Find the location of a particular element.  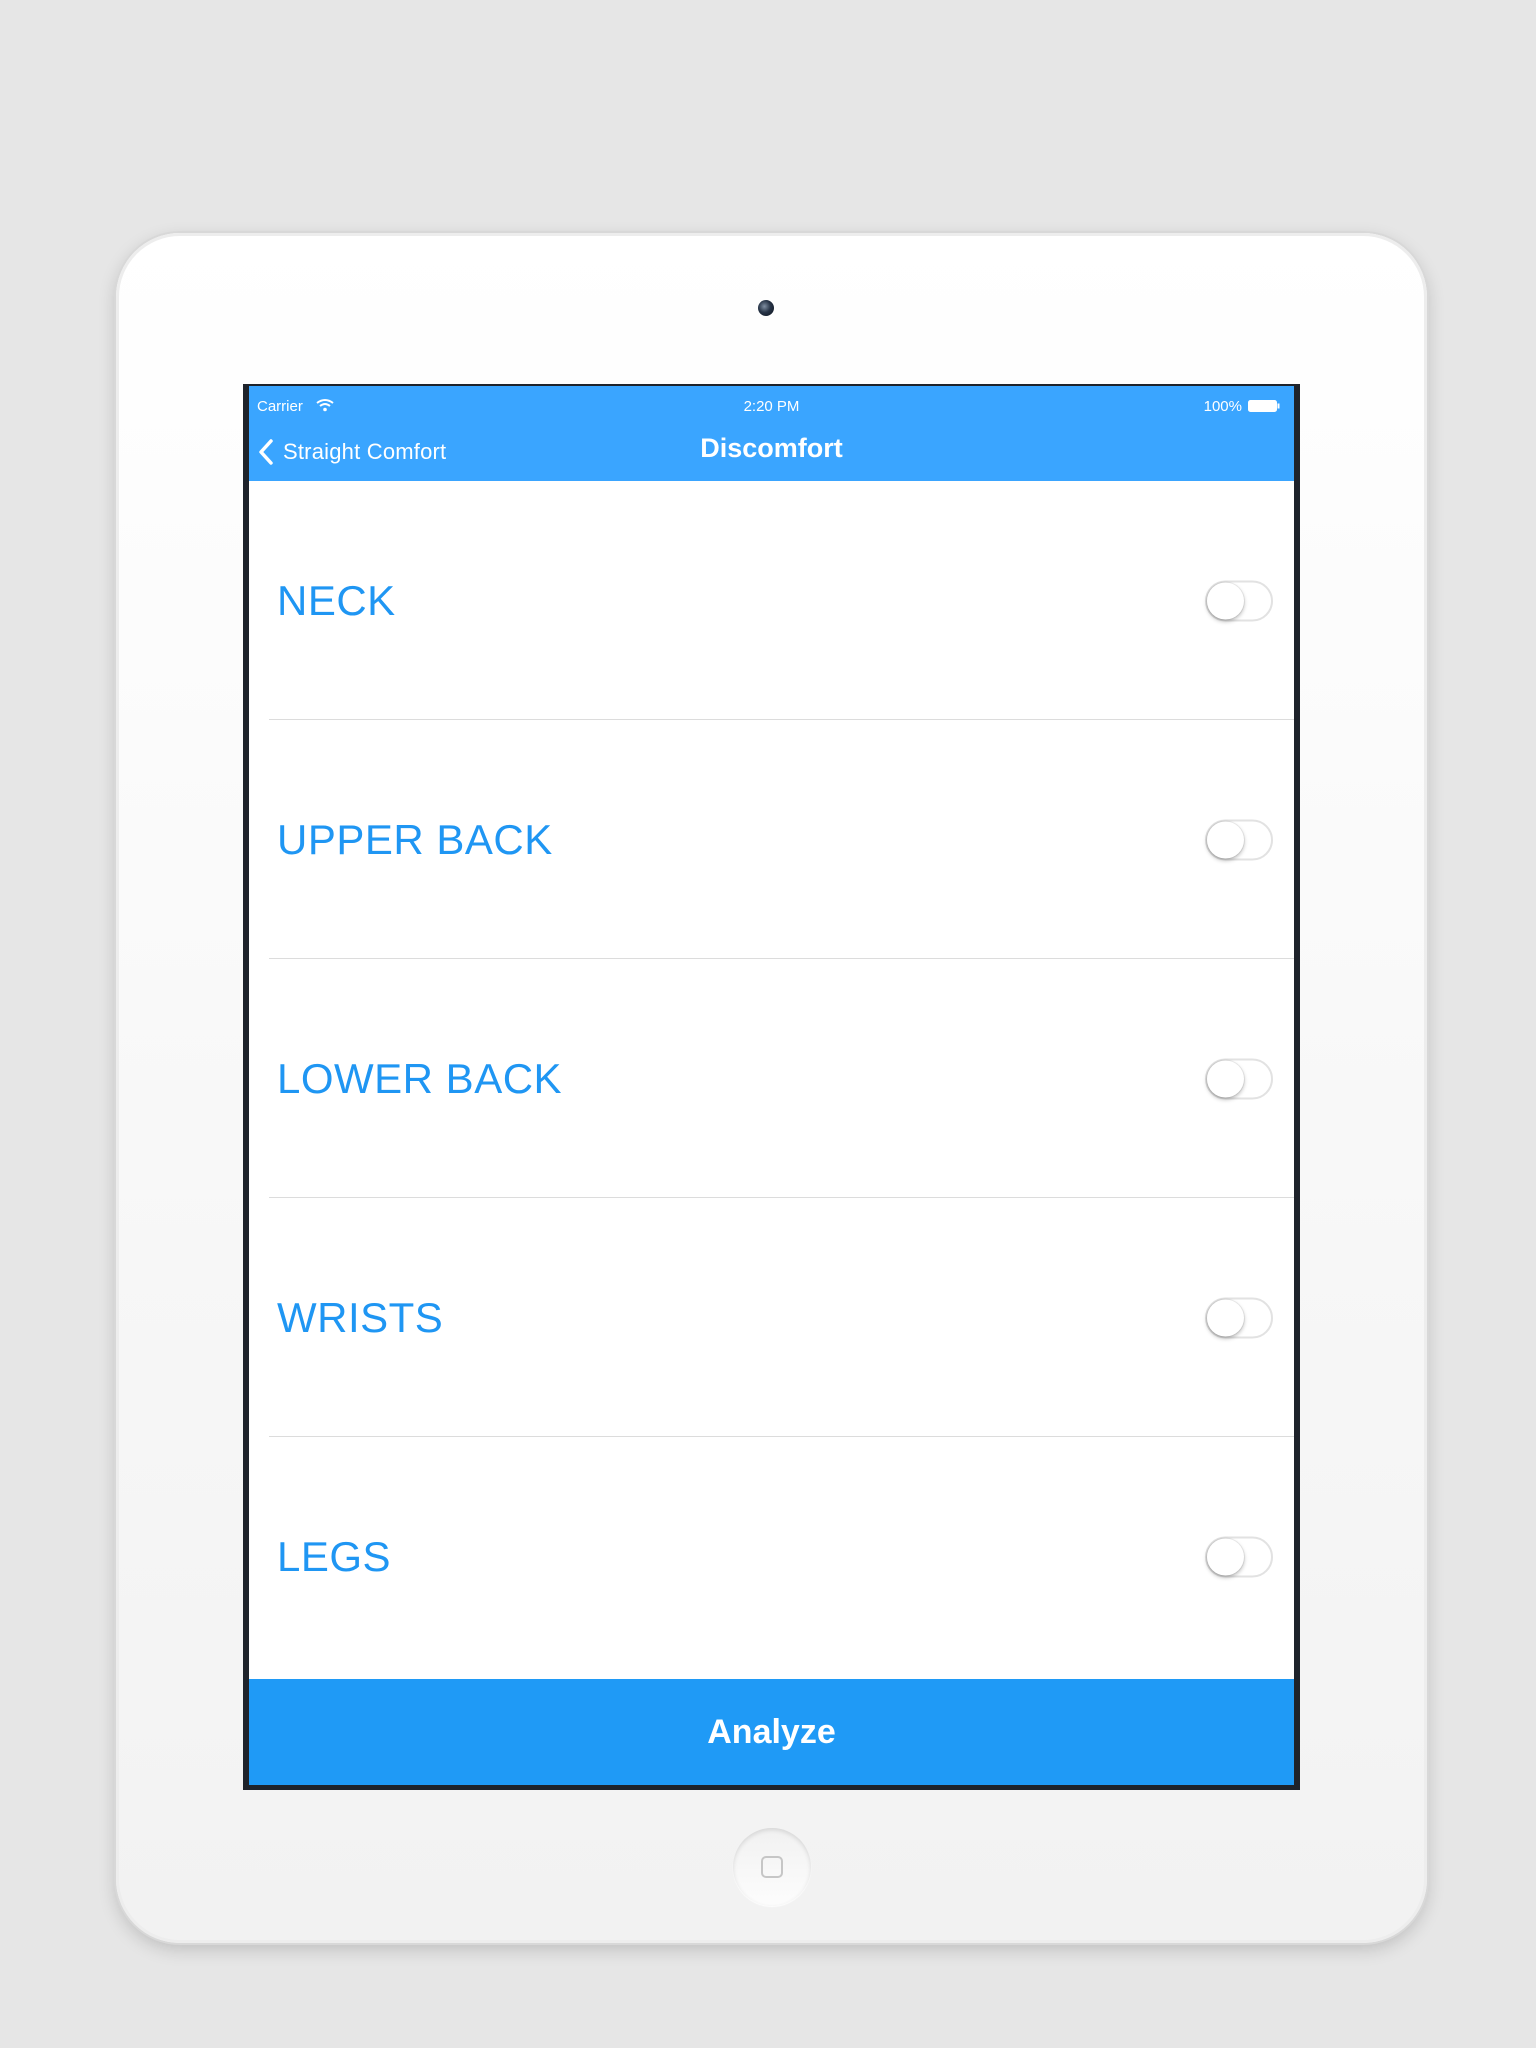

list-item-lower-back: LOWER BACK is located at coordinates (771, 1078).